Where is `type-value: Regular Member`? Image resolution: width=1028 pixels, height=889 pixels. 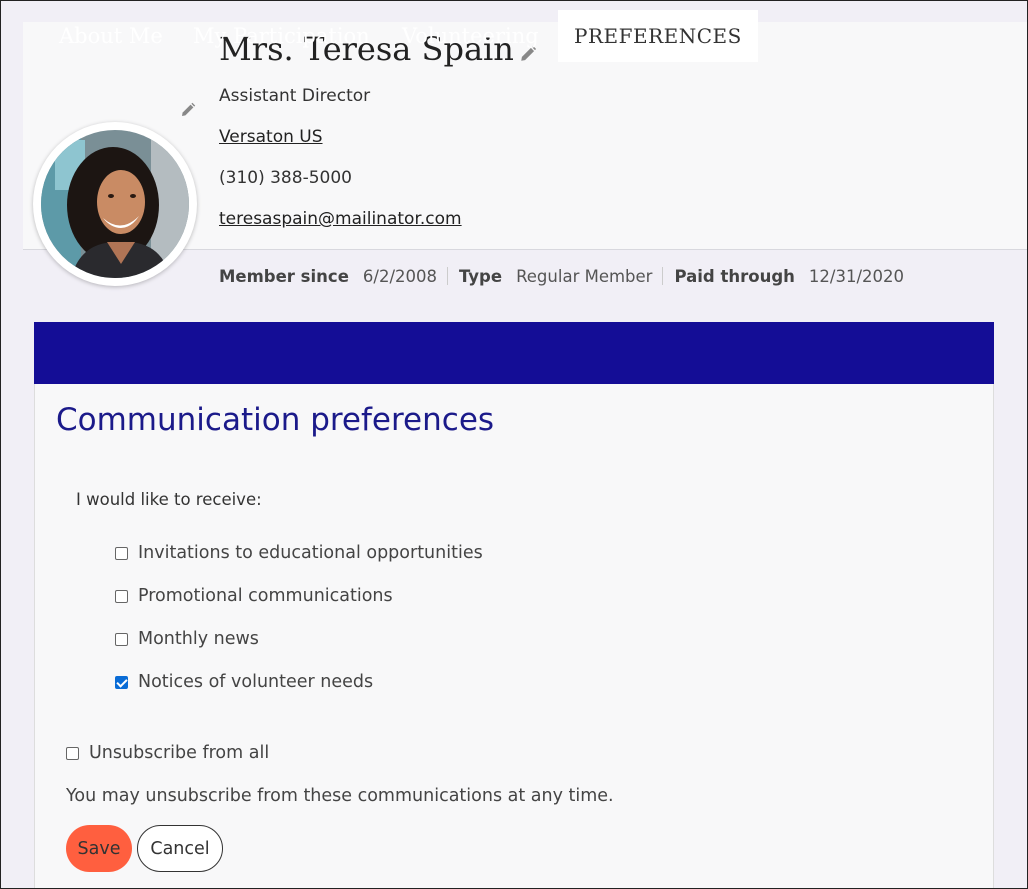
type-value: Regular Member is located at coordinates (584, 276).